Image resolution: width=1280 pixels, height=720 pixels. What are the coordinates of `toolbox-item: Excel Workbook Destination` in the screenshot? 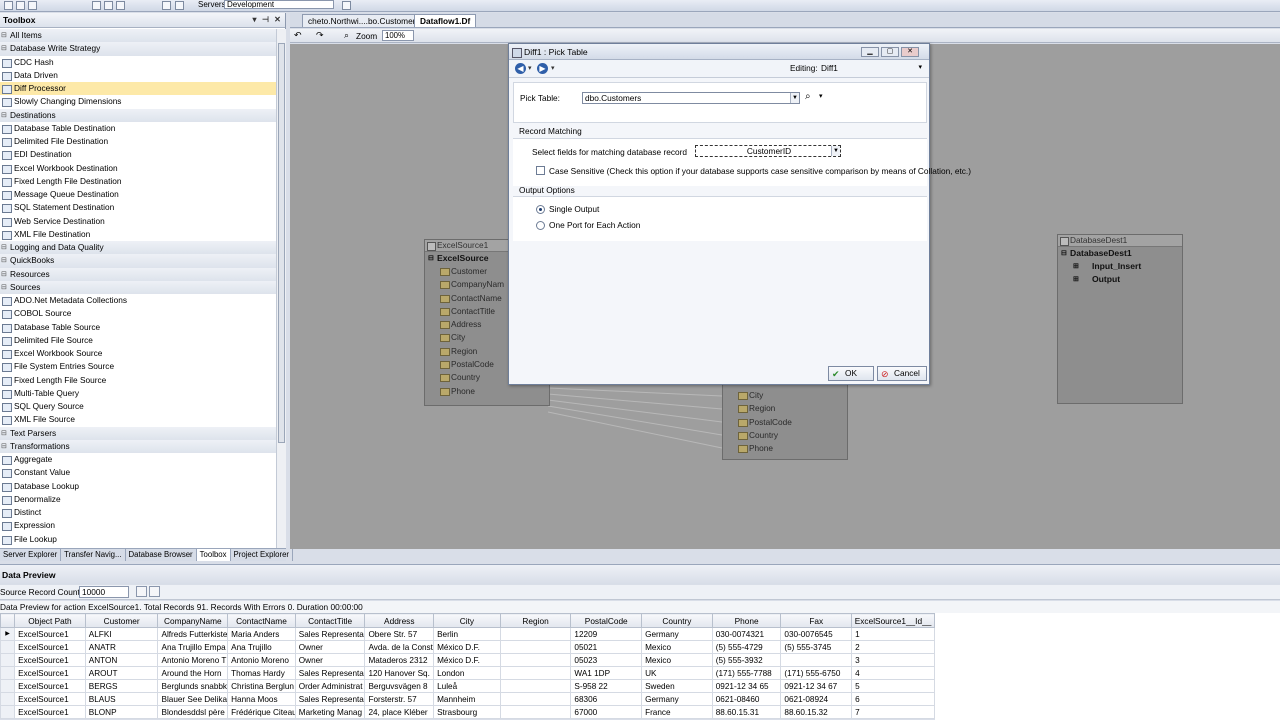 It's located at (138, 168).